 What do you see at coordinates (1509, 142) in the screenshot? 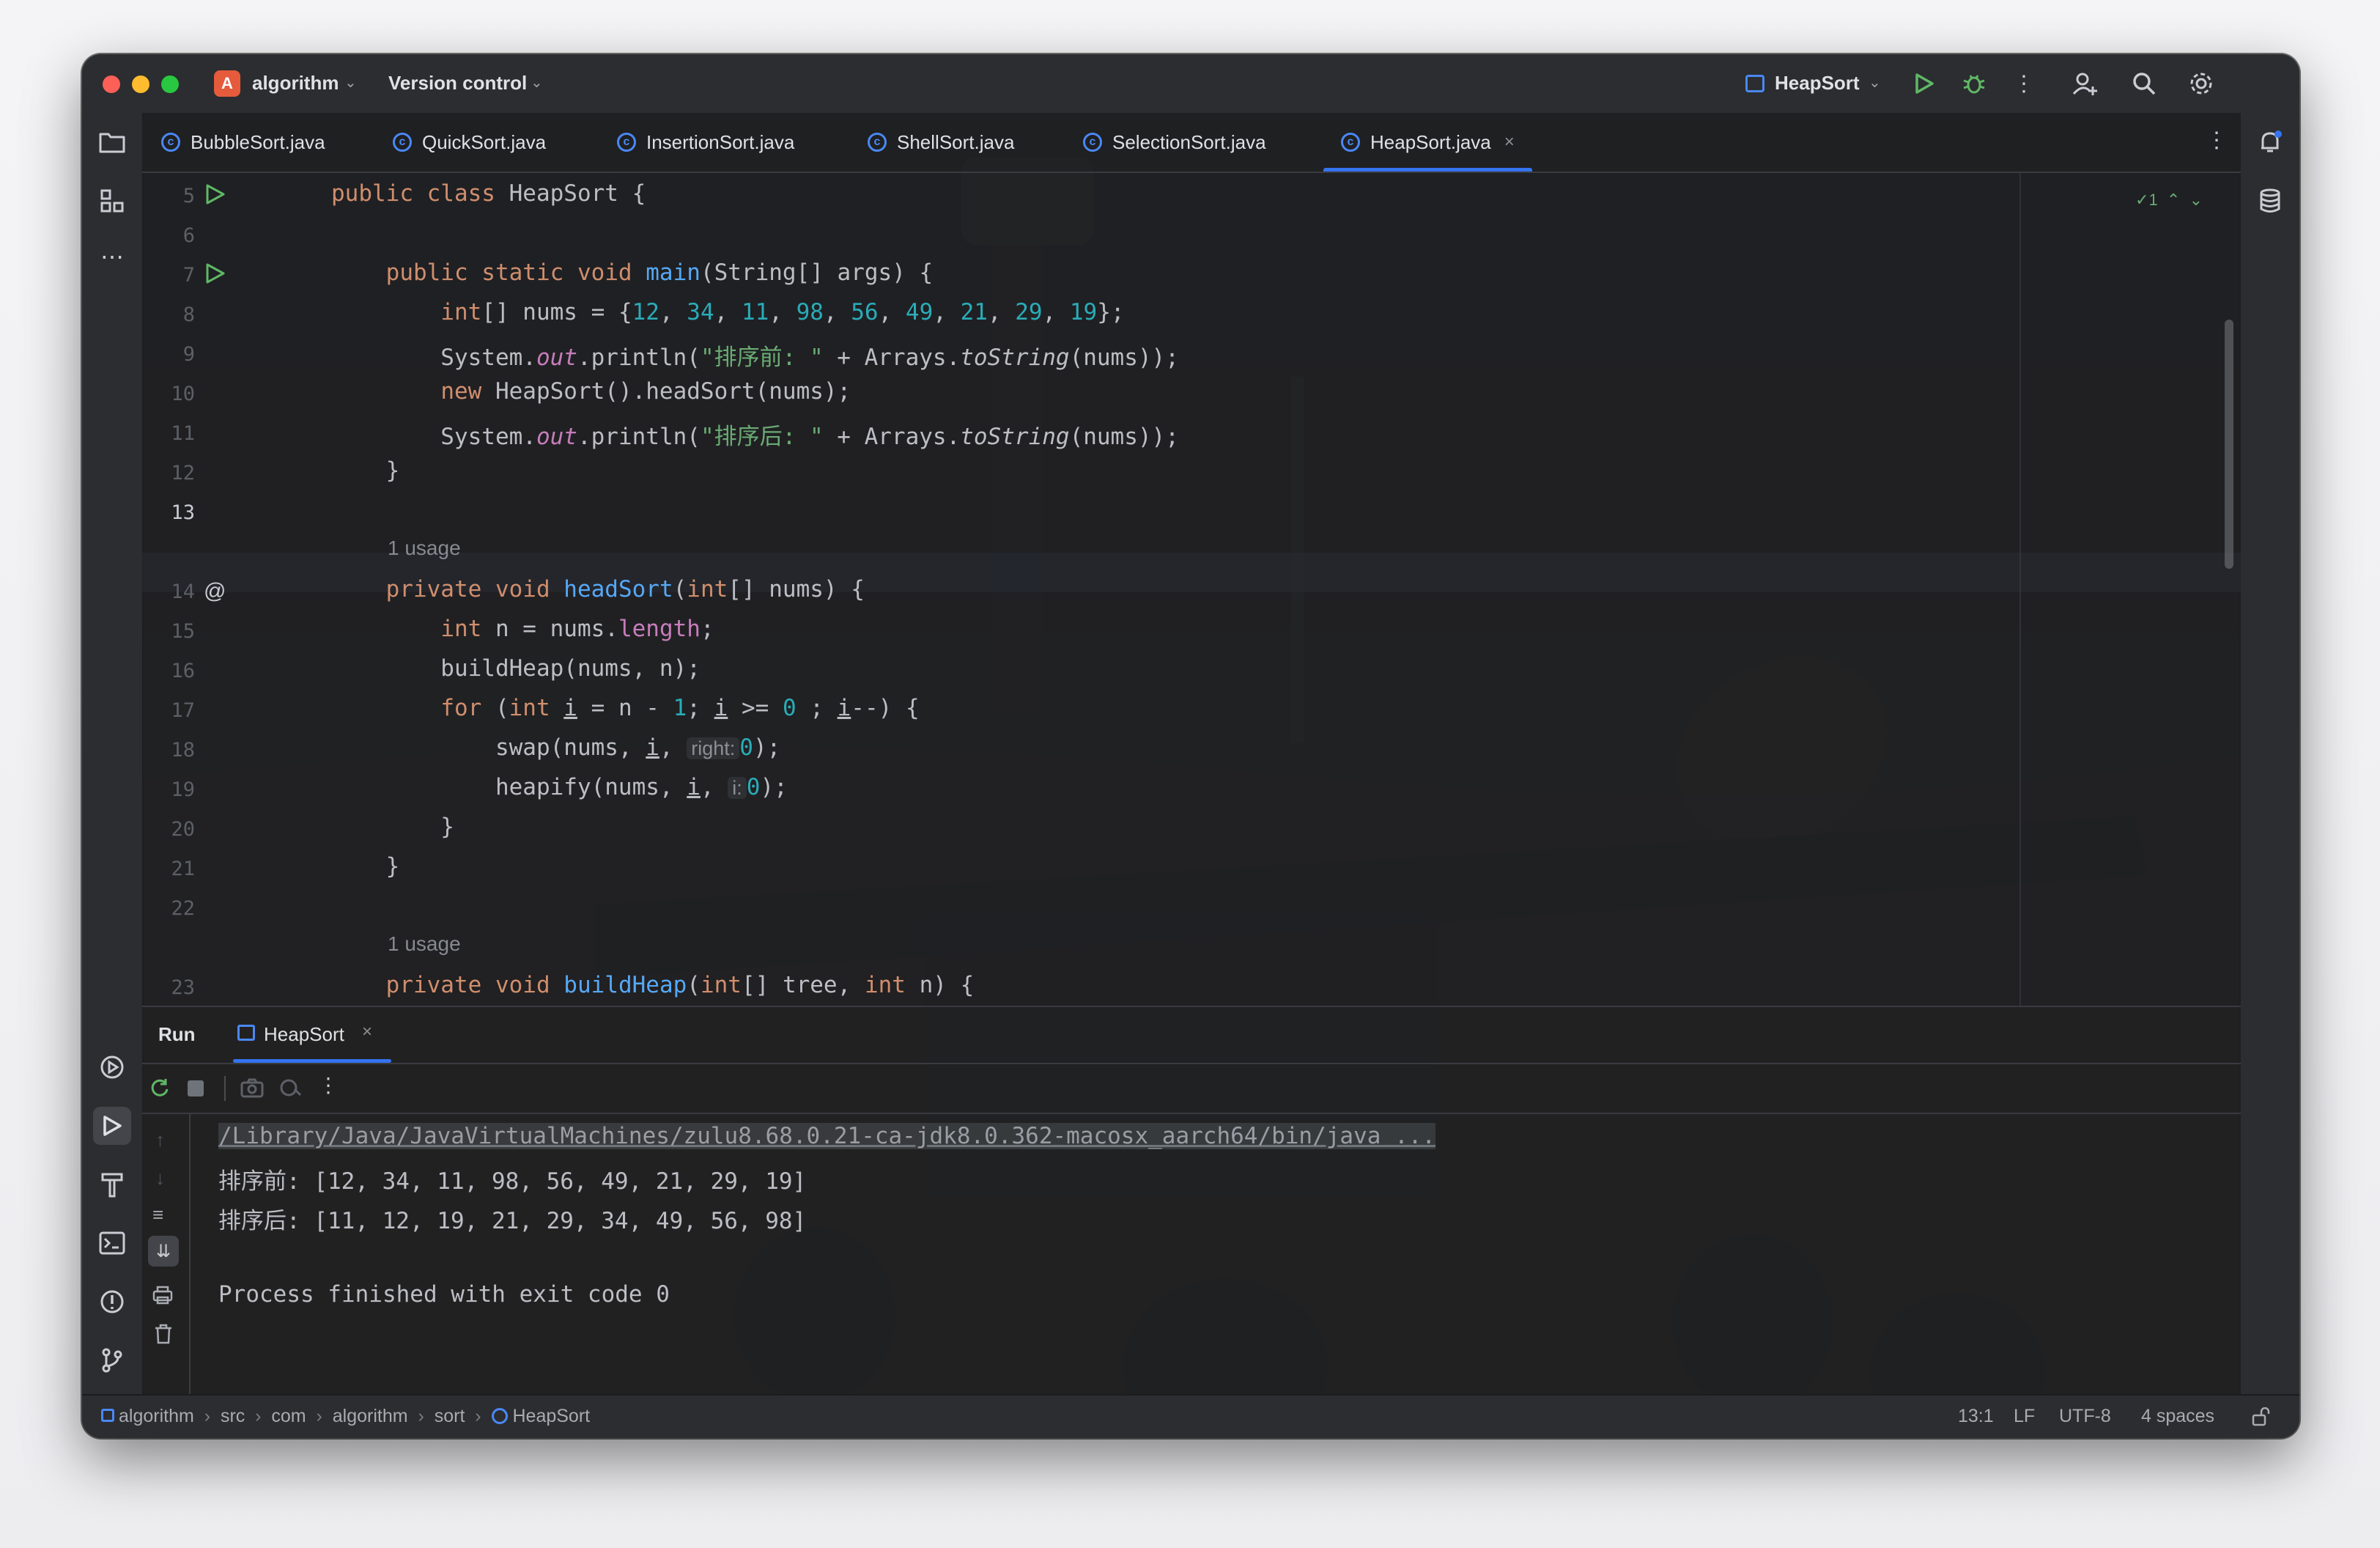
I see `close-tab-icon: ×` at bounding box center [1509, 142].